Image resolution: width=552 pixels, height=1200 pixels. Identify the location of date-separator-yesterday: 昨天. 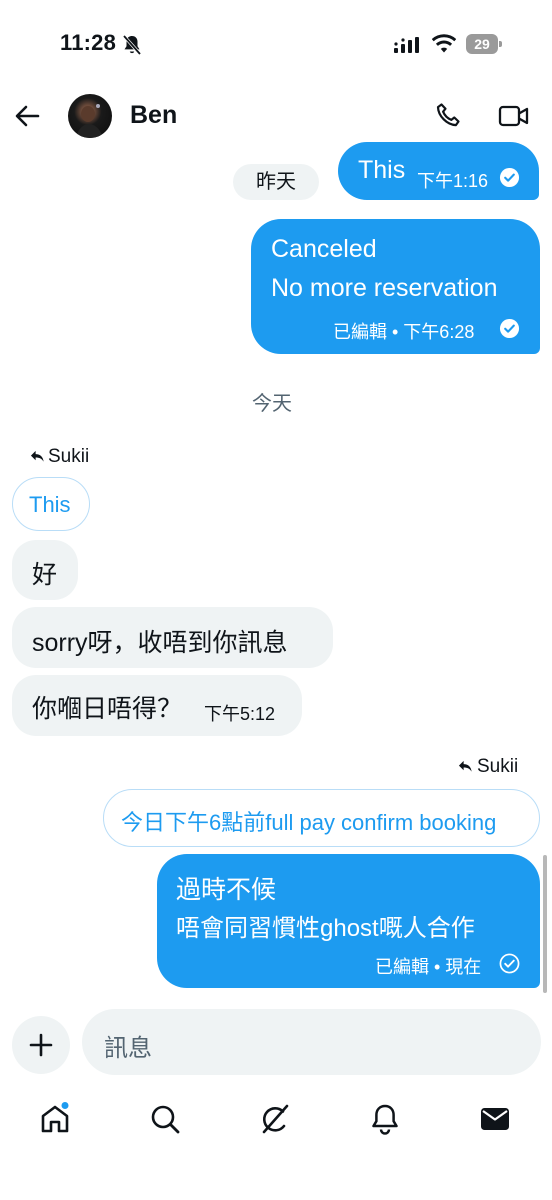
(276, 182).